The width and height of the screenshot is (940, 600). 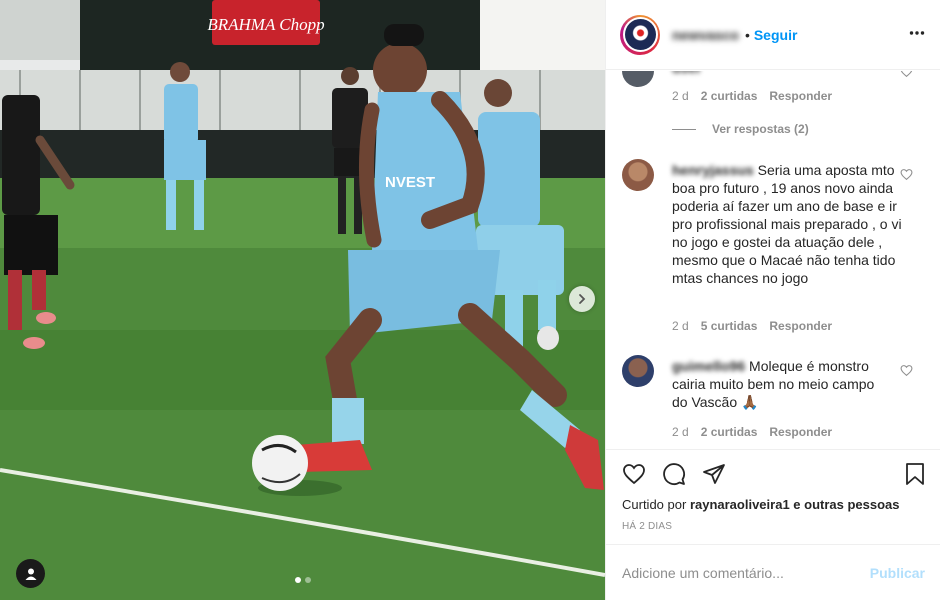 What do you see at coordinates (897, 573) in the screenshot?
I see `publish-button: Publicar` at bounding box center [897, 573].